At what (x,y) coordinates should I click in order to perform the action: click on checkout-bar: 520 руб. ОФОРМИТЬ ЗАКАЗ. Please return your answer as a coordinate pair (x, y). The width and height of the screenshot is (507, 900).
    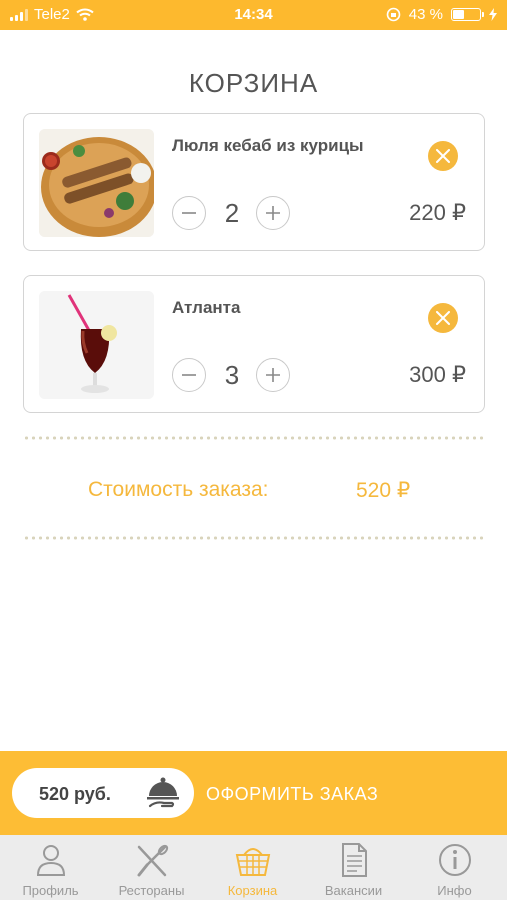
    Looking at the image, I should click on (253, 793).